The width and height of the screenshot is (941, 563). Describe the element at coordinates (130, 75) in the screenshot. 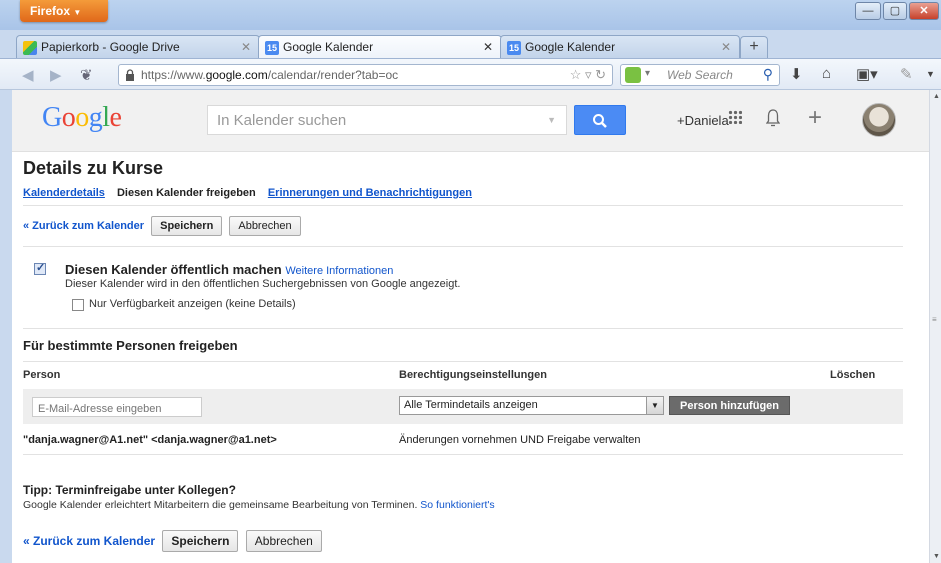

I see `lock-icon` at that location.